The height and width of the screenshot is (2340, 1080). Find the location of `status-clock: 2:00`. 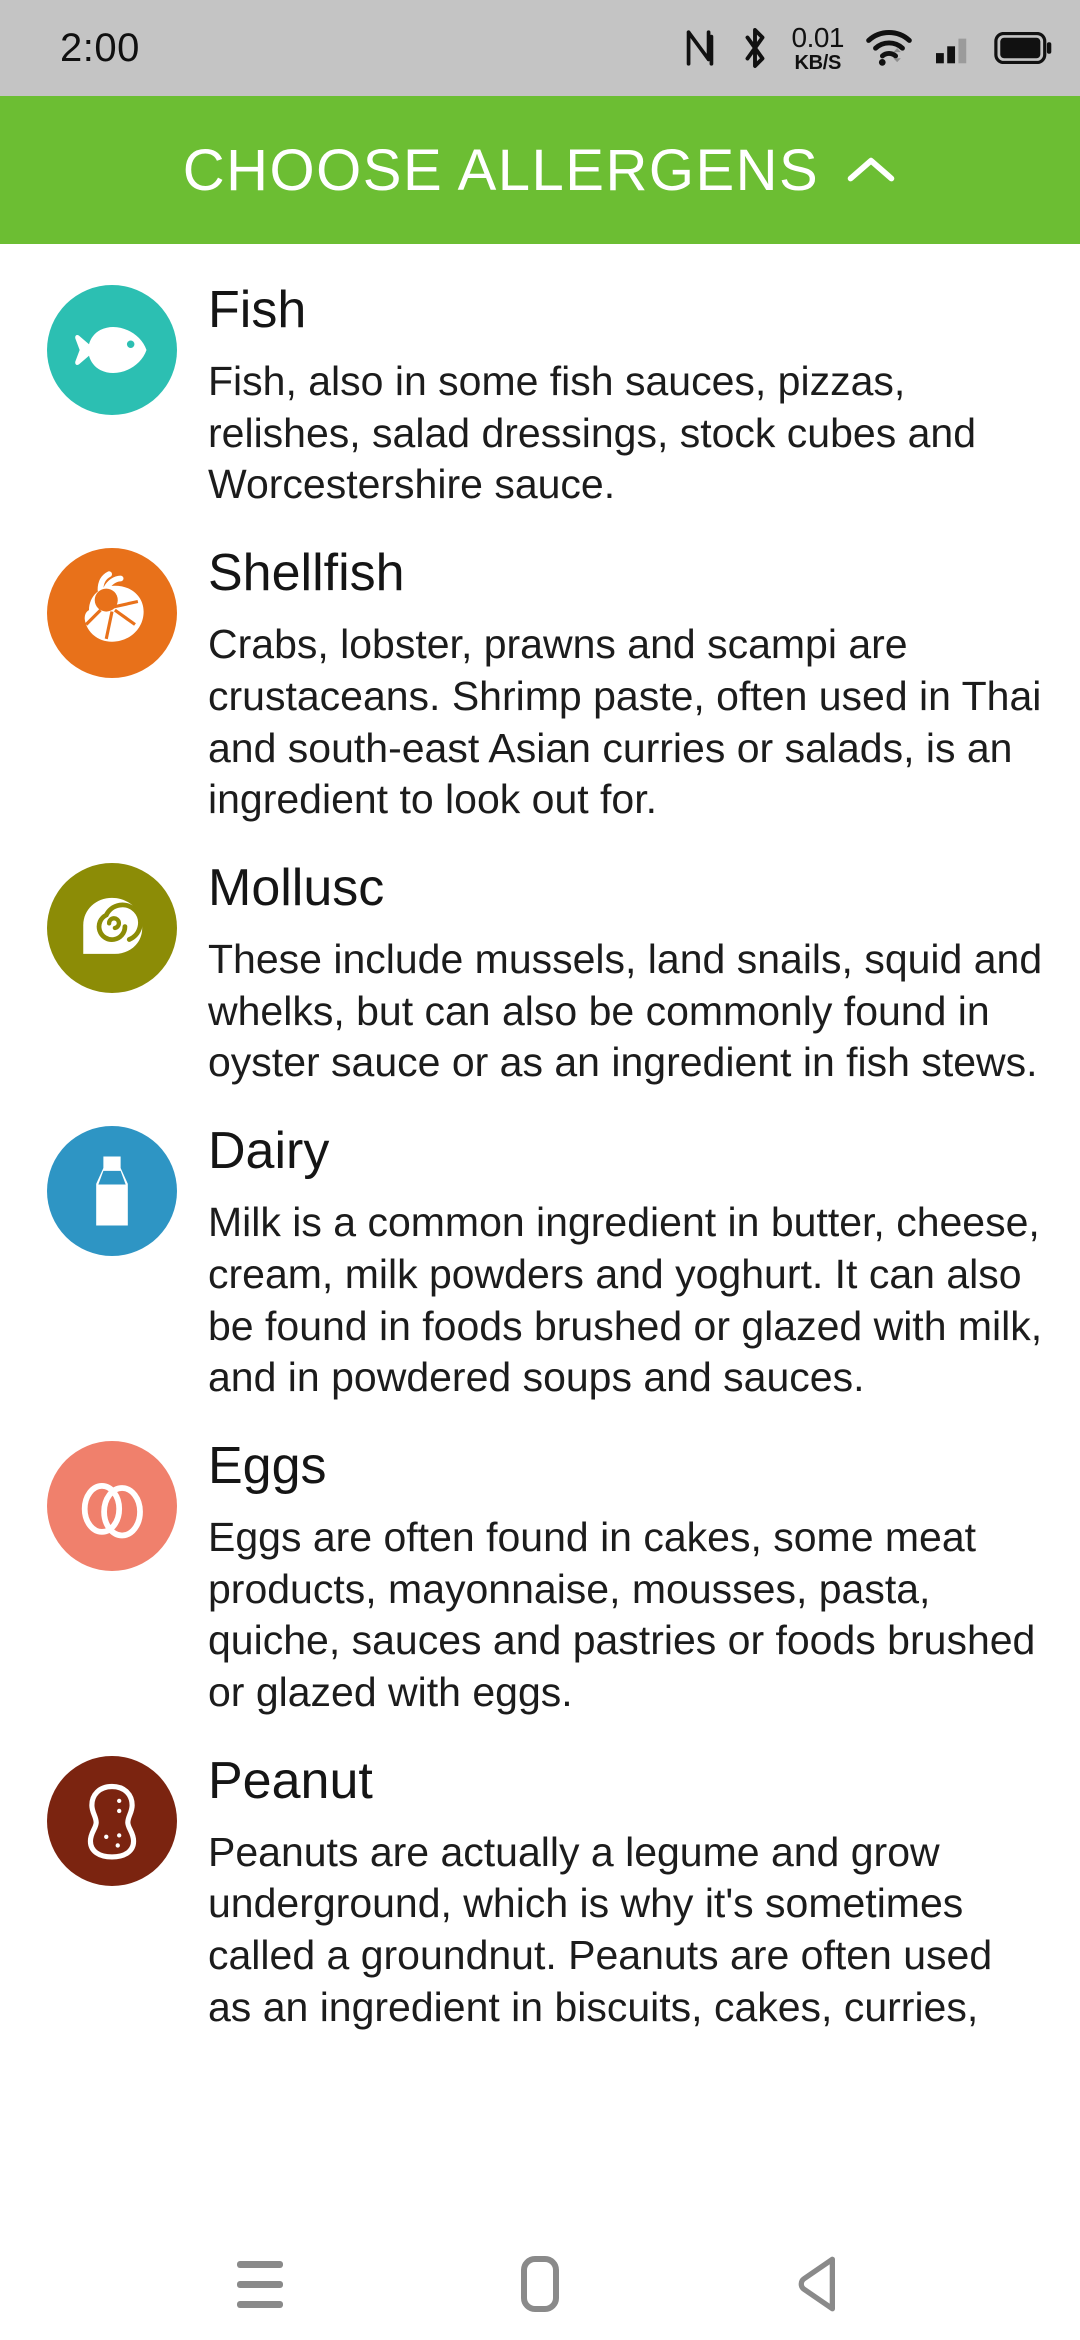

status-clock: 2:00 is located at coordinates (100, 47).